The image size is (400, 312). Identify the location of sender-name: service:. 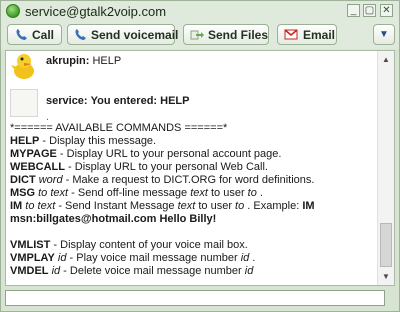
(67, 101).